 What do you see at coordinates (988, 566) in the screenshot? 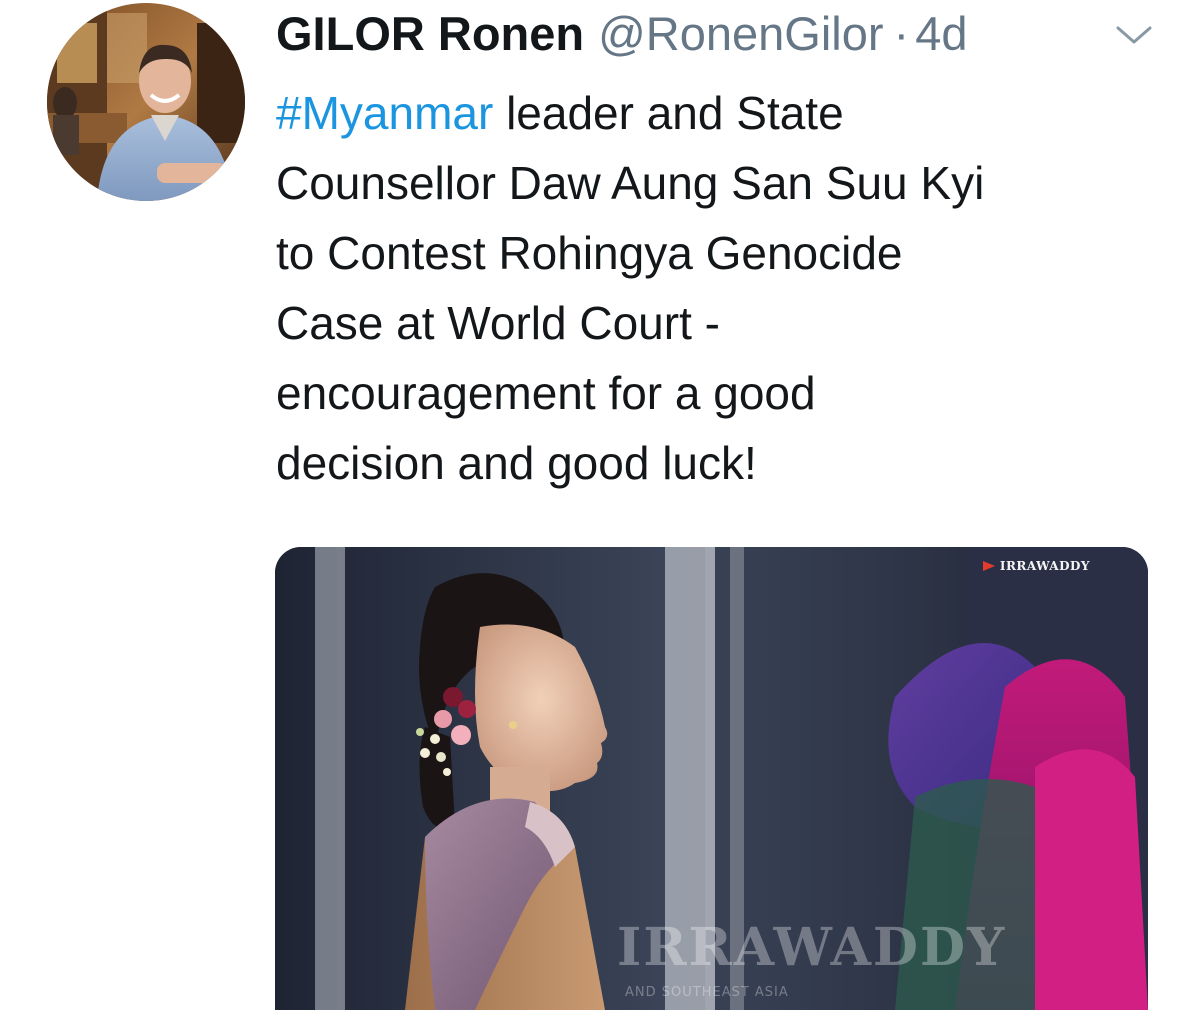
I see `logo-mark-icon` at bounding box center [988, 566].